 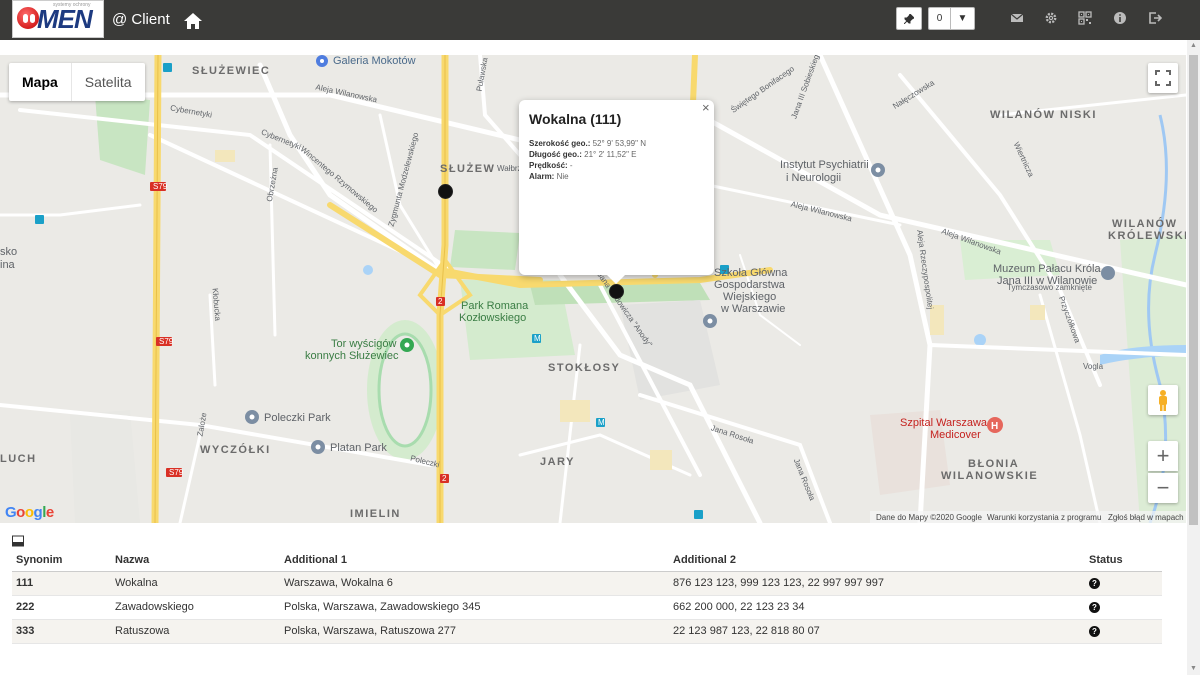 I want to click on map-marker, so click(x=445, y=191).